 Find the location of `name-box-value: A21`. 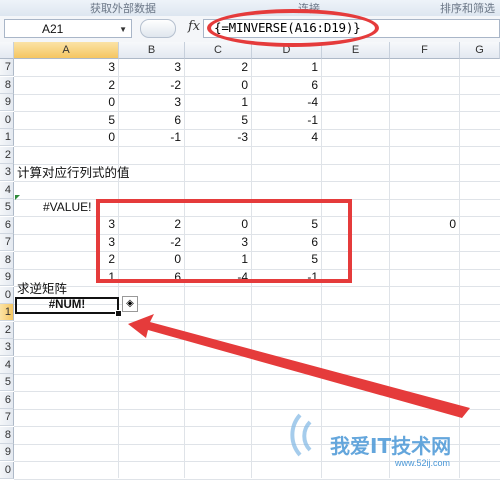

name-box-value: A21 is located at coordinates (53, 29).